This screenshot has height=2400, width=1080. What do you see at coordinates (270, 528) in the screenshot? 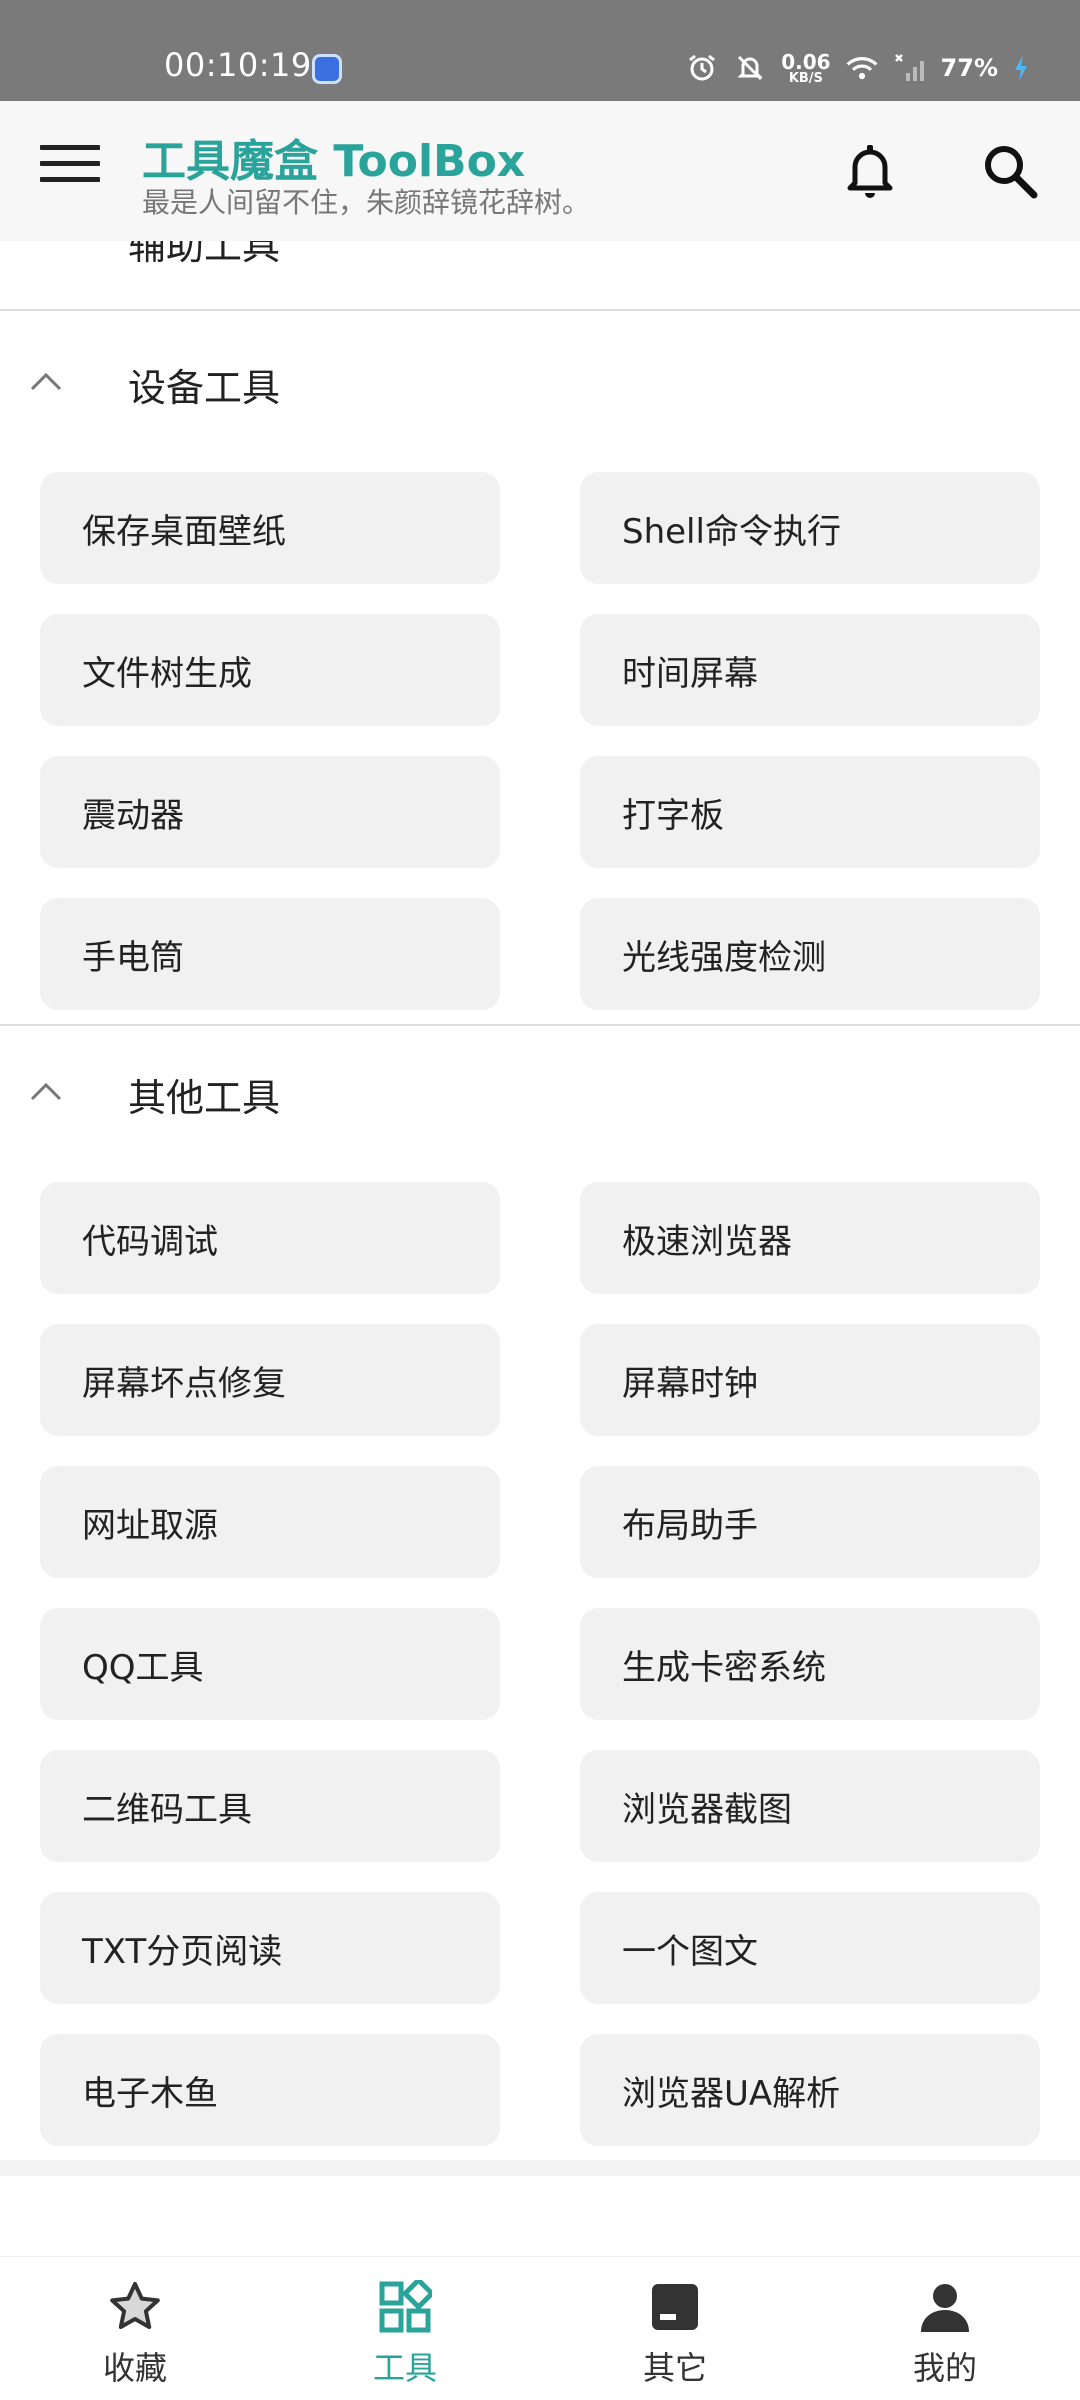
I see `tool-button: 保存桌面壁纸` at bounding box center [270, 528].